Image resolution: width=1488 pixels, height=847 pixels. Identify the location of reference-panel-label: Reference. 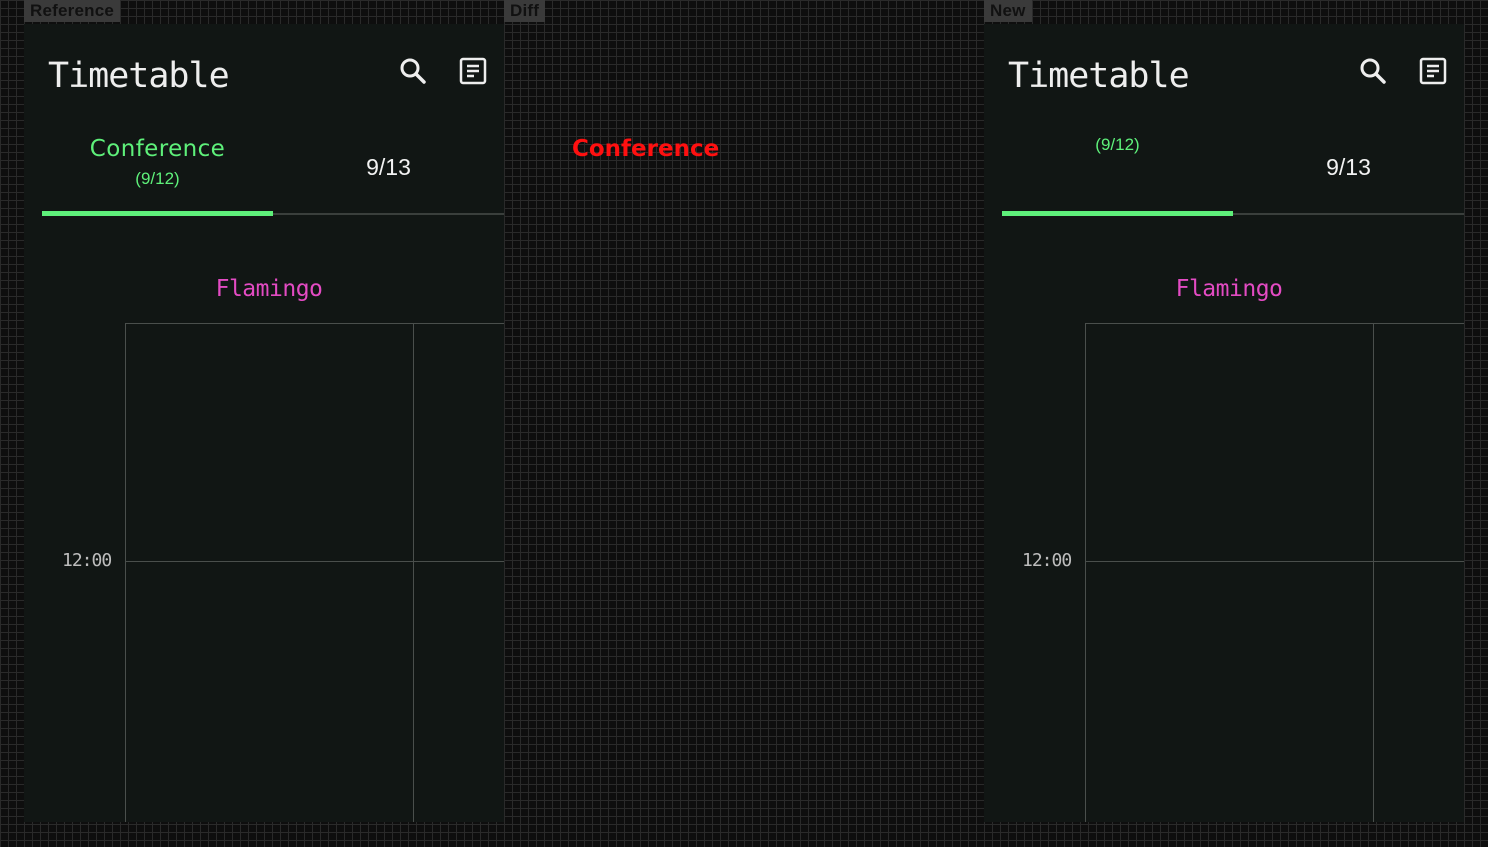
(72, 11).